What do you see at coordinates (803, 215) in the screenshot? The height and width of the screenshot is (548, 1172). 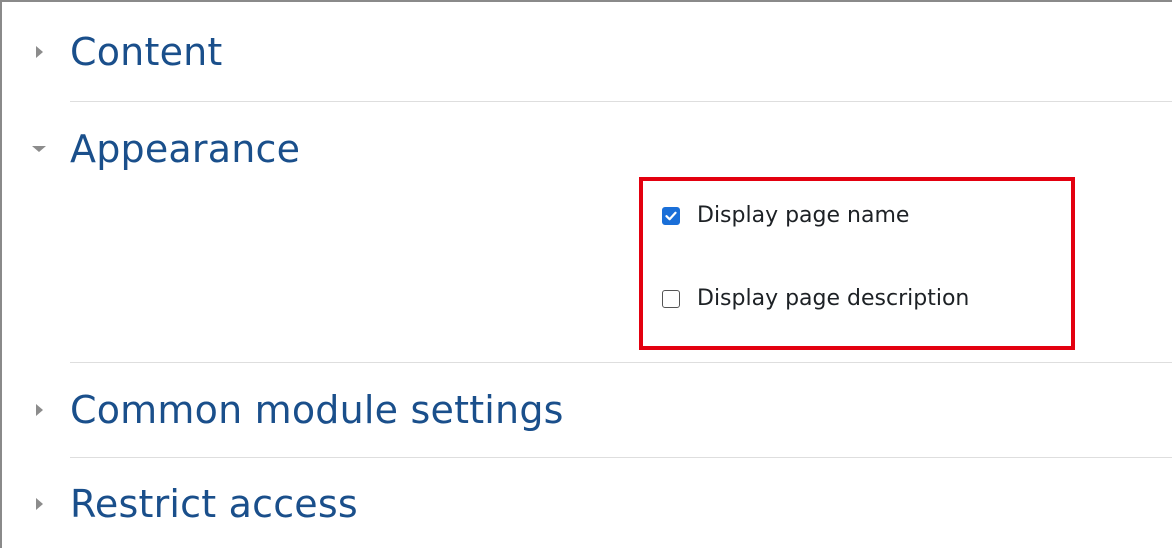 I see `display-page-name-label: Display page name` at bounding box center [803, 215].